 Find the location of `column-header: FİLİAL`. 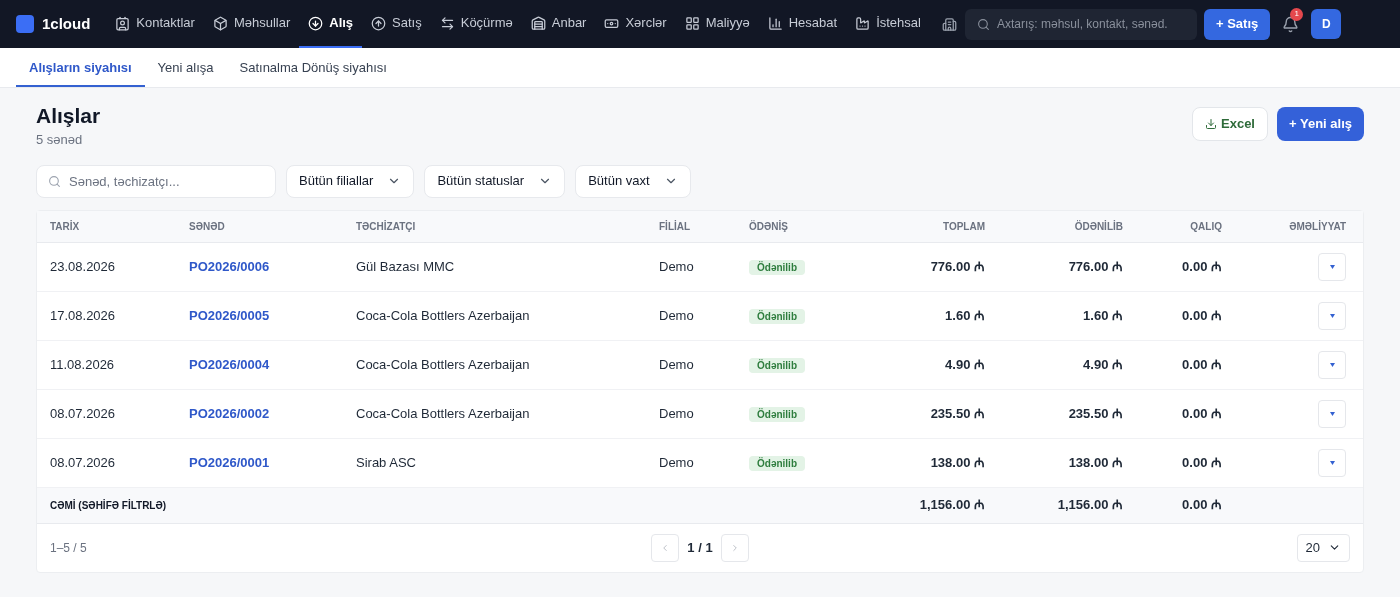

column-header: FİLİAL is located at coordinates (675, 226).